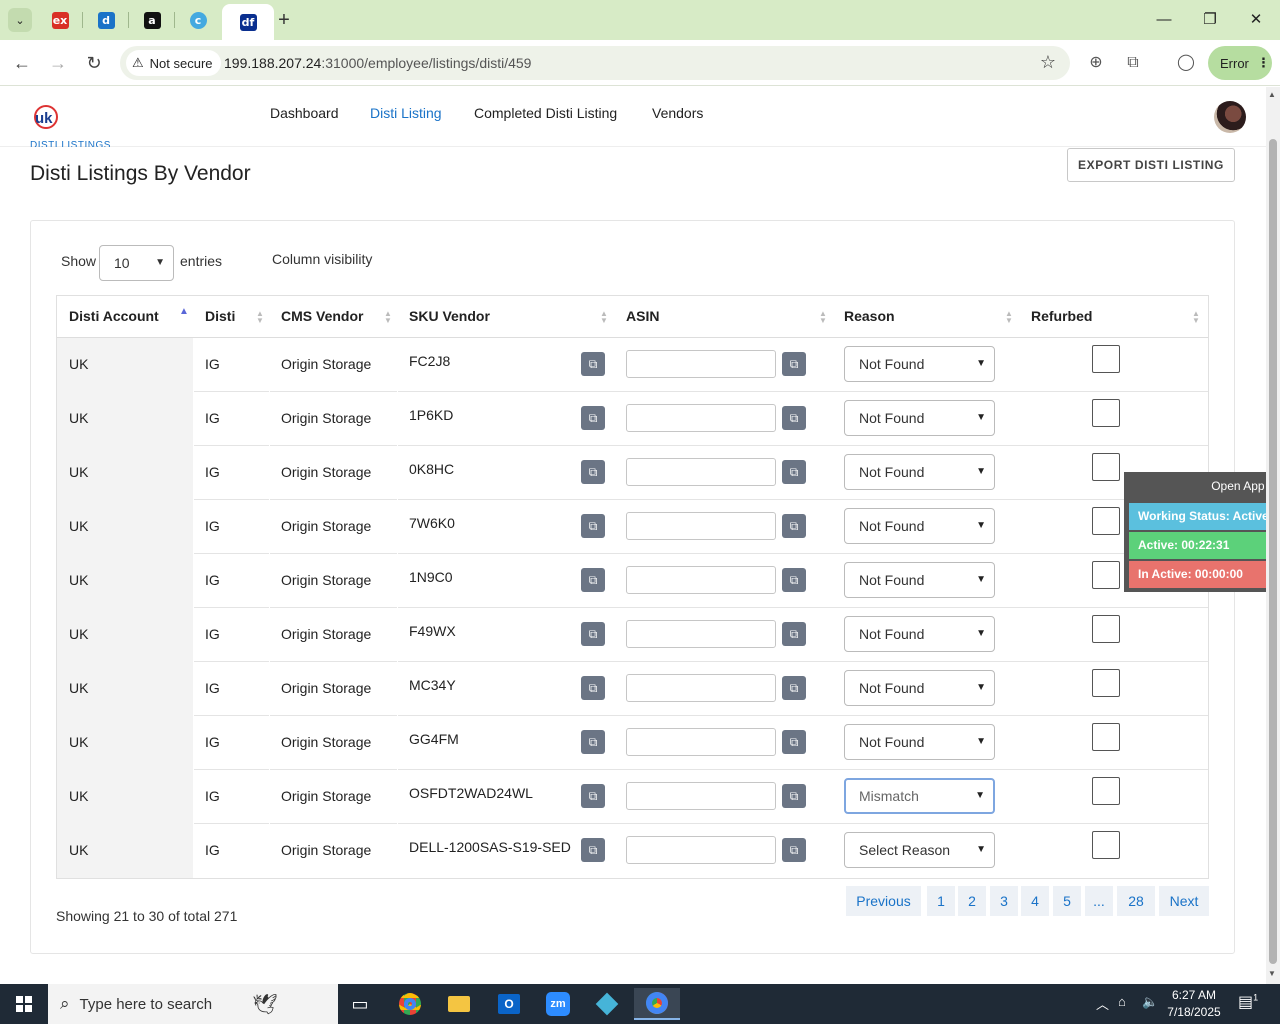 This screenshot has height=1024, width=1280. Describe the element at coordinates (410, 1004) in the screenshot. I see `chrome-icon` at that location.